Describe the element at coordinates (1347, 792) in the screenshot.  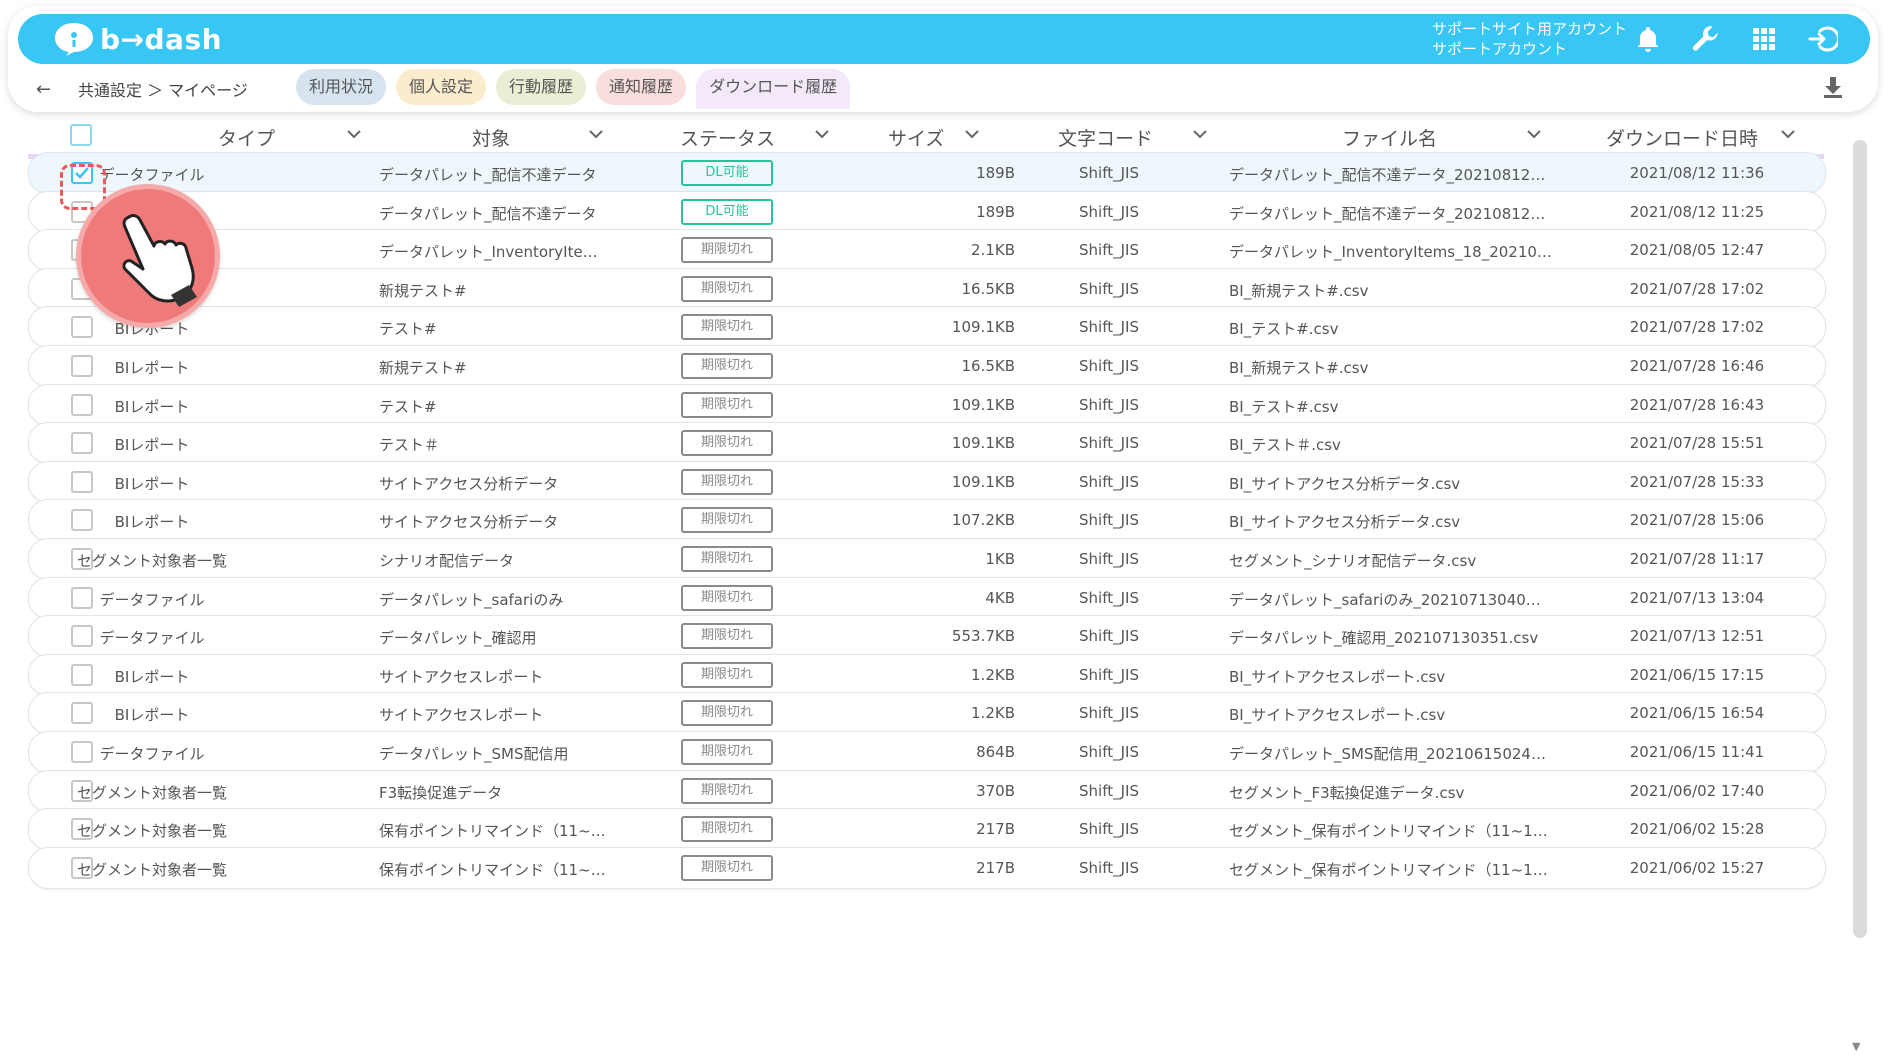
I see `cell-filename: セグメント_F3転換促進データ.csv` at that location.